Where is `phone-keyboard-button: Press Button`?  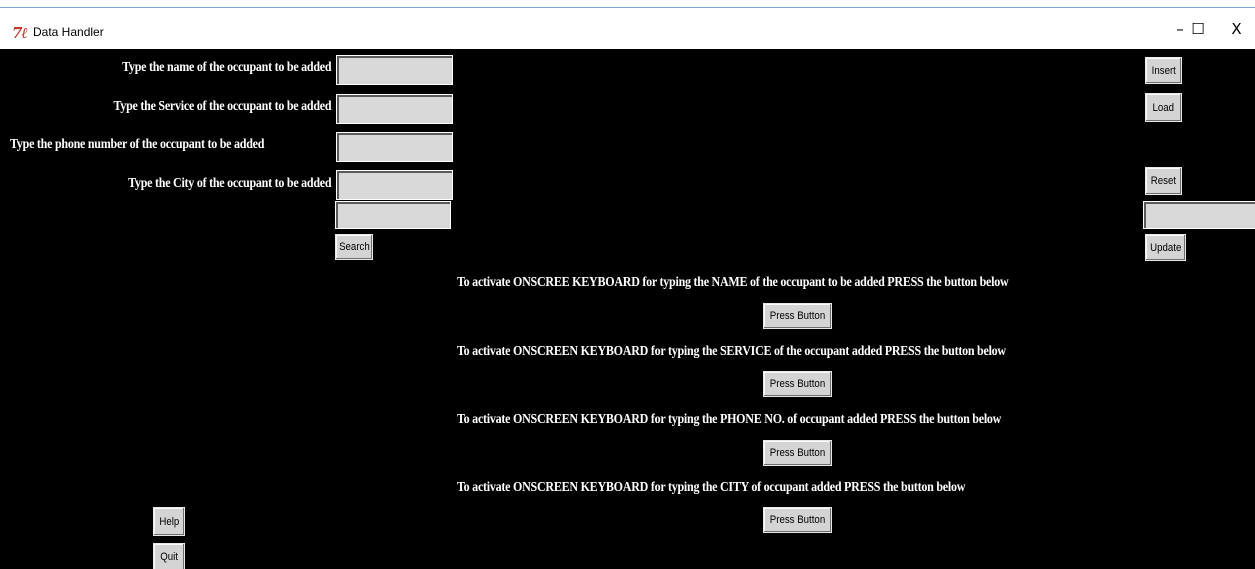 phone-keyboard-button: Press Button is located at coordinates (797, 453).